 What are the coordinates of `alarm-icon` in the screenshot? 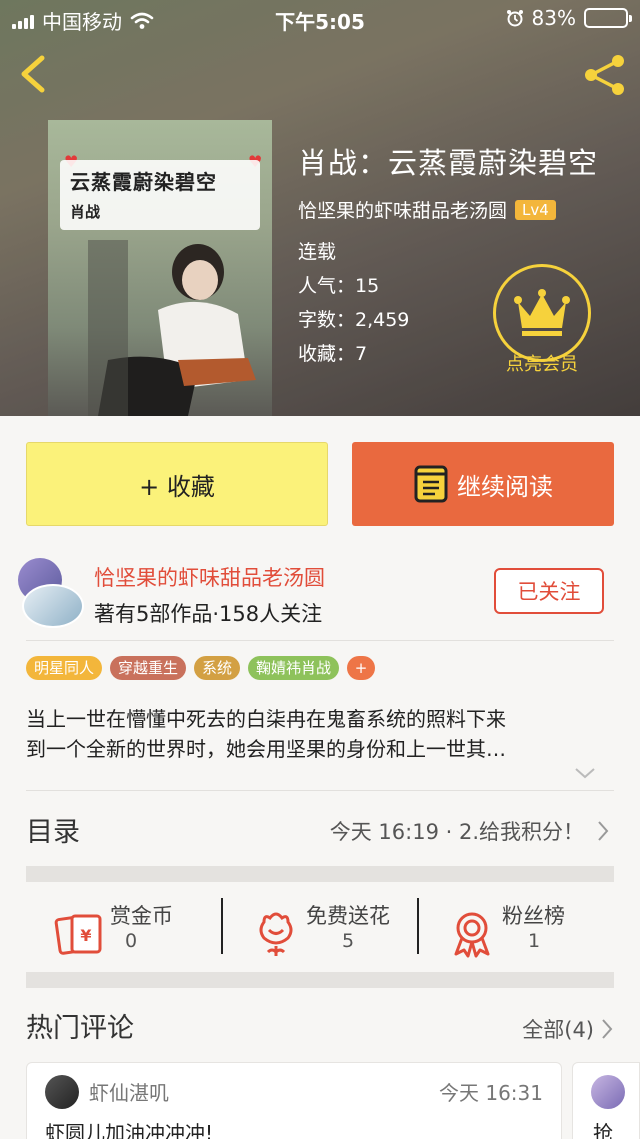 It's located at (514, 18).